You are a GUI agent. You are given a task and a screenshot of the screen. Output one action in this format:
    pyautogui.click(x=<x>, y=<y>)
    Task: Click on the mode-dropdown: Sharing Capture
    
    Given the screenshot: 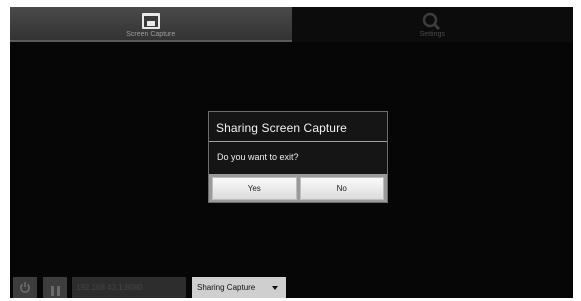 What is the action you would take?
    pyautogui.click(x=239, y=287)
    